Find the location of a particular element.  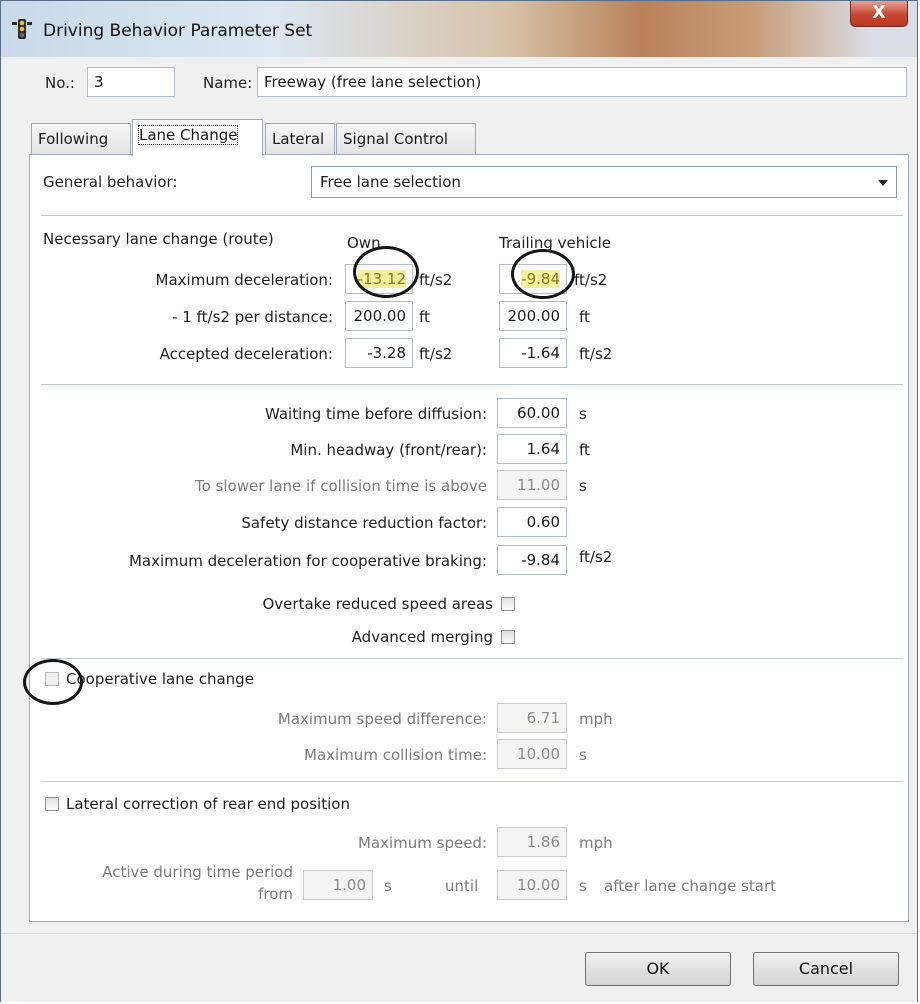

per-distance-label: - 1 ft/s2 per distance: is located at coordinates (252, 317).